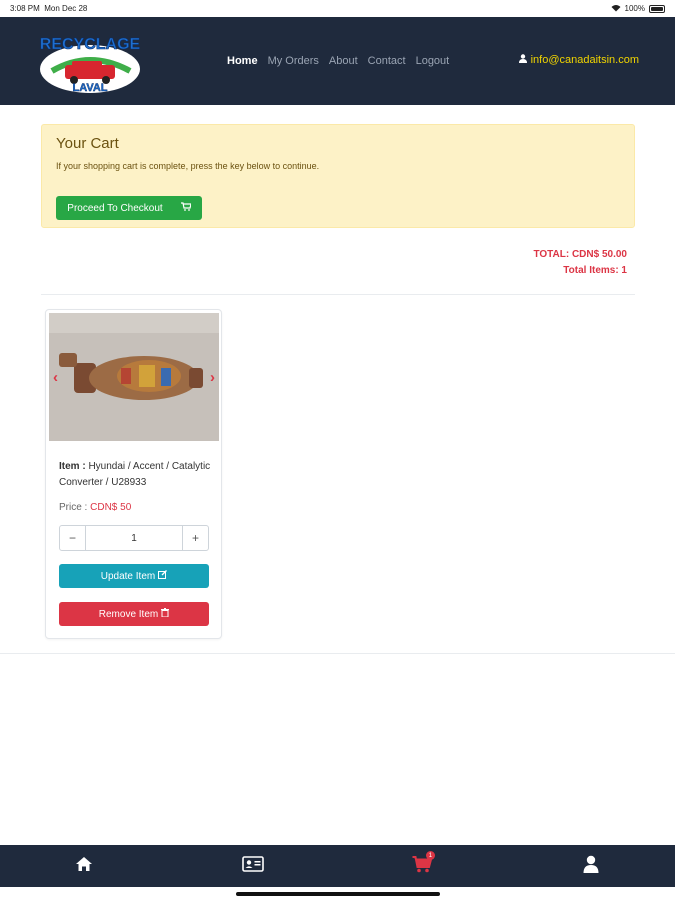 This screenshot has width=675, height=900. I want to click on nav-home: Home, so click(242, 61).